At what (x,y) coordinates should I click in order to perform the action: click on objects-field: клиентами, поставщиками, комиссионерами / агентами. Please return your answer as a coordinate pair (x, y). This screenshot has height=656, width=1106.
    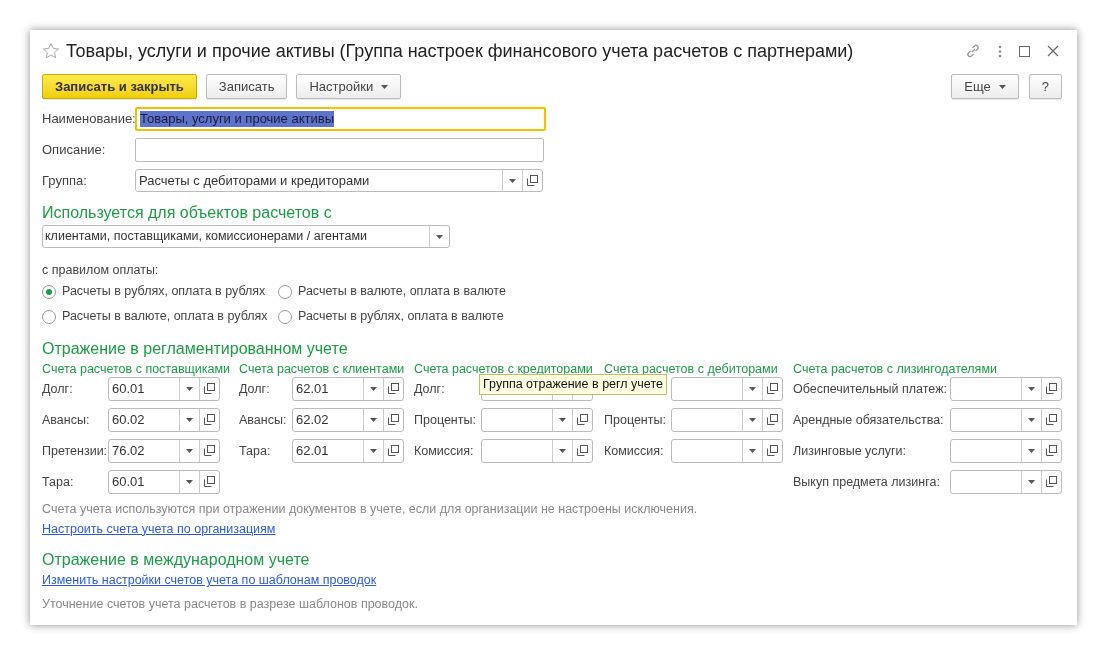
    Looking at the image, I should click on (246, 236).